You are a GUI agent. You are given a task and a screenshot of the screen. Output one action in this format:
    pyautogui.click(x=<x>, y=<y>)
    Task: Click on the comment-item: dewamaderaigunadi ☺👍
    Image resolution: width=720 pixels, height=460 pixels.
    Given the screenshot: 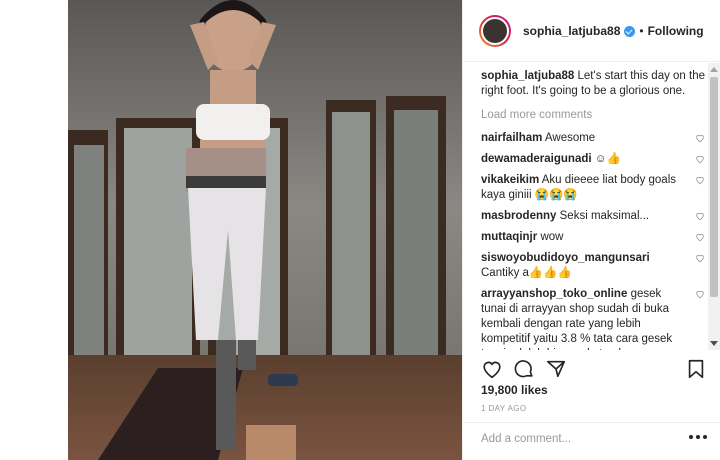 What is the action you would take?
    pyautogui.click(x=595, y=159)
    